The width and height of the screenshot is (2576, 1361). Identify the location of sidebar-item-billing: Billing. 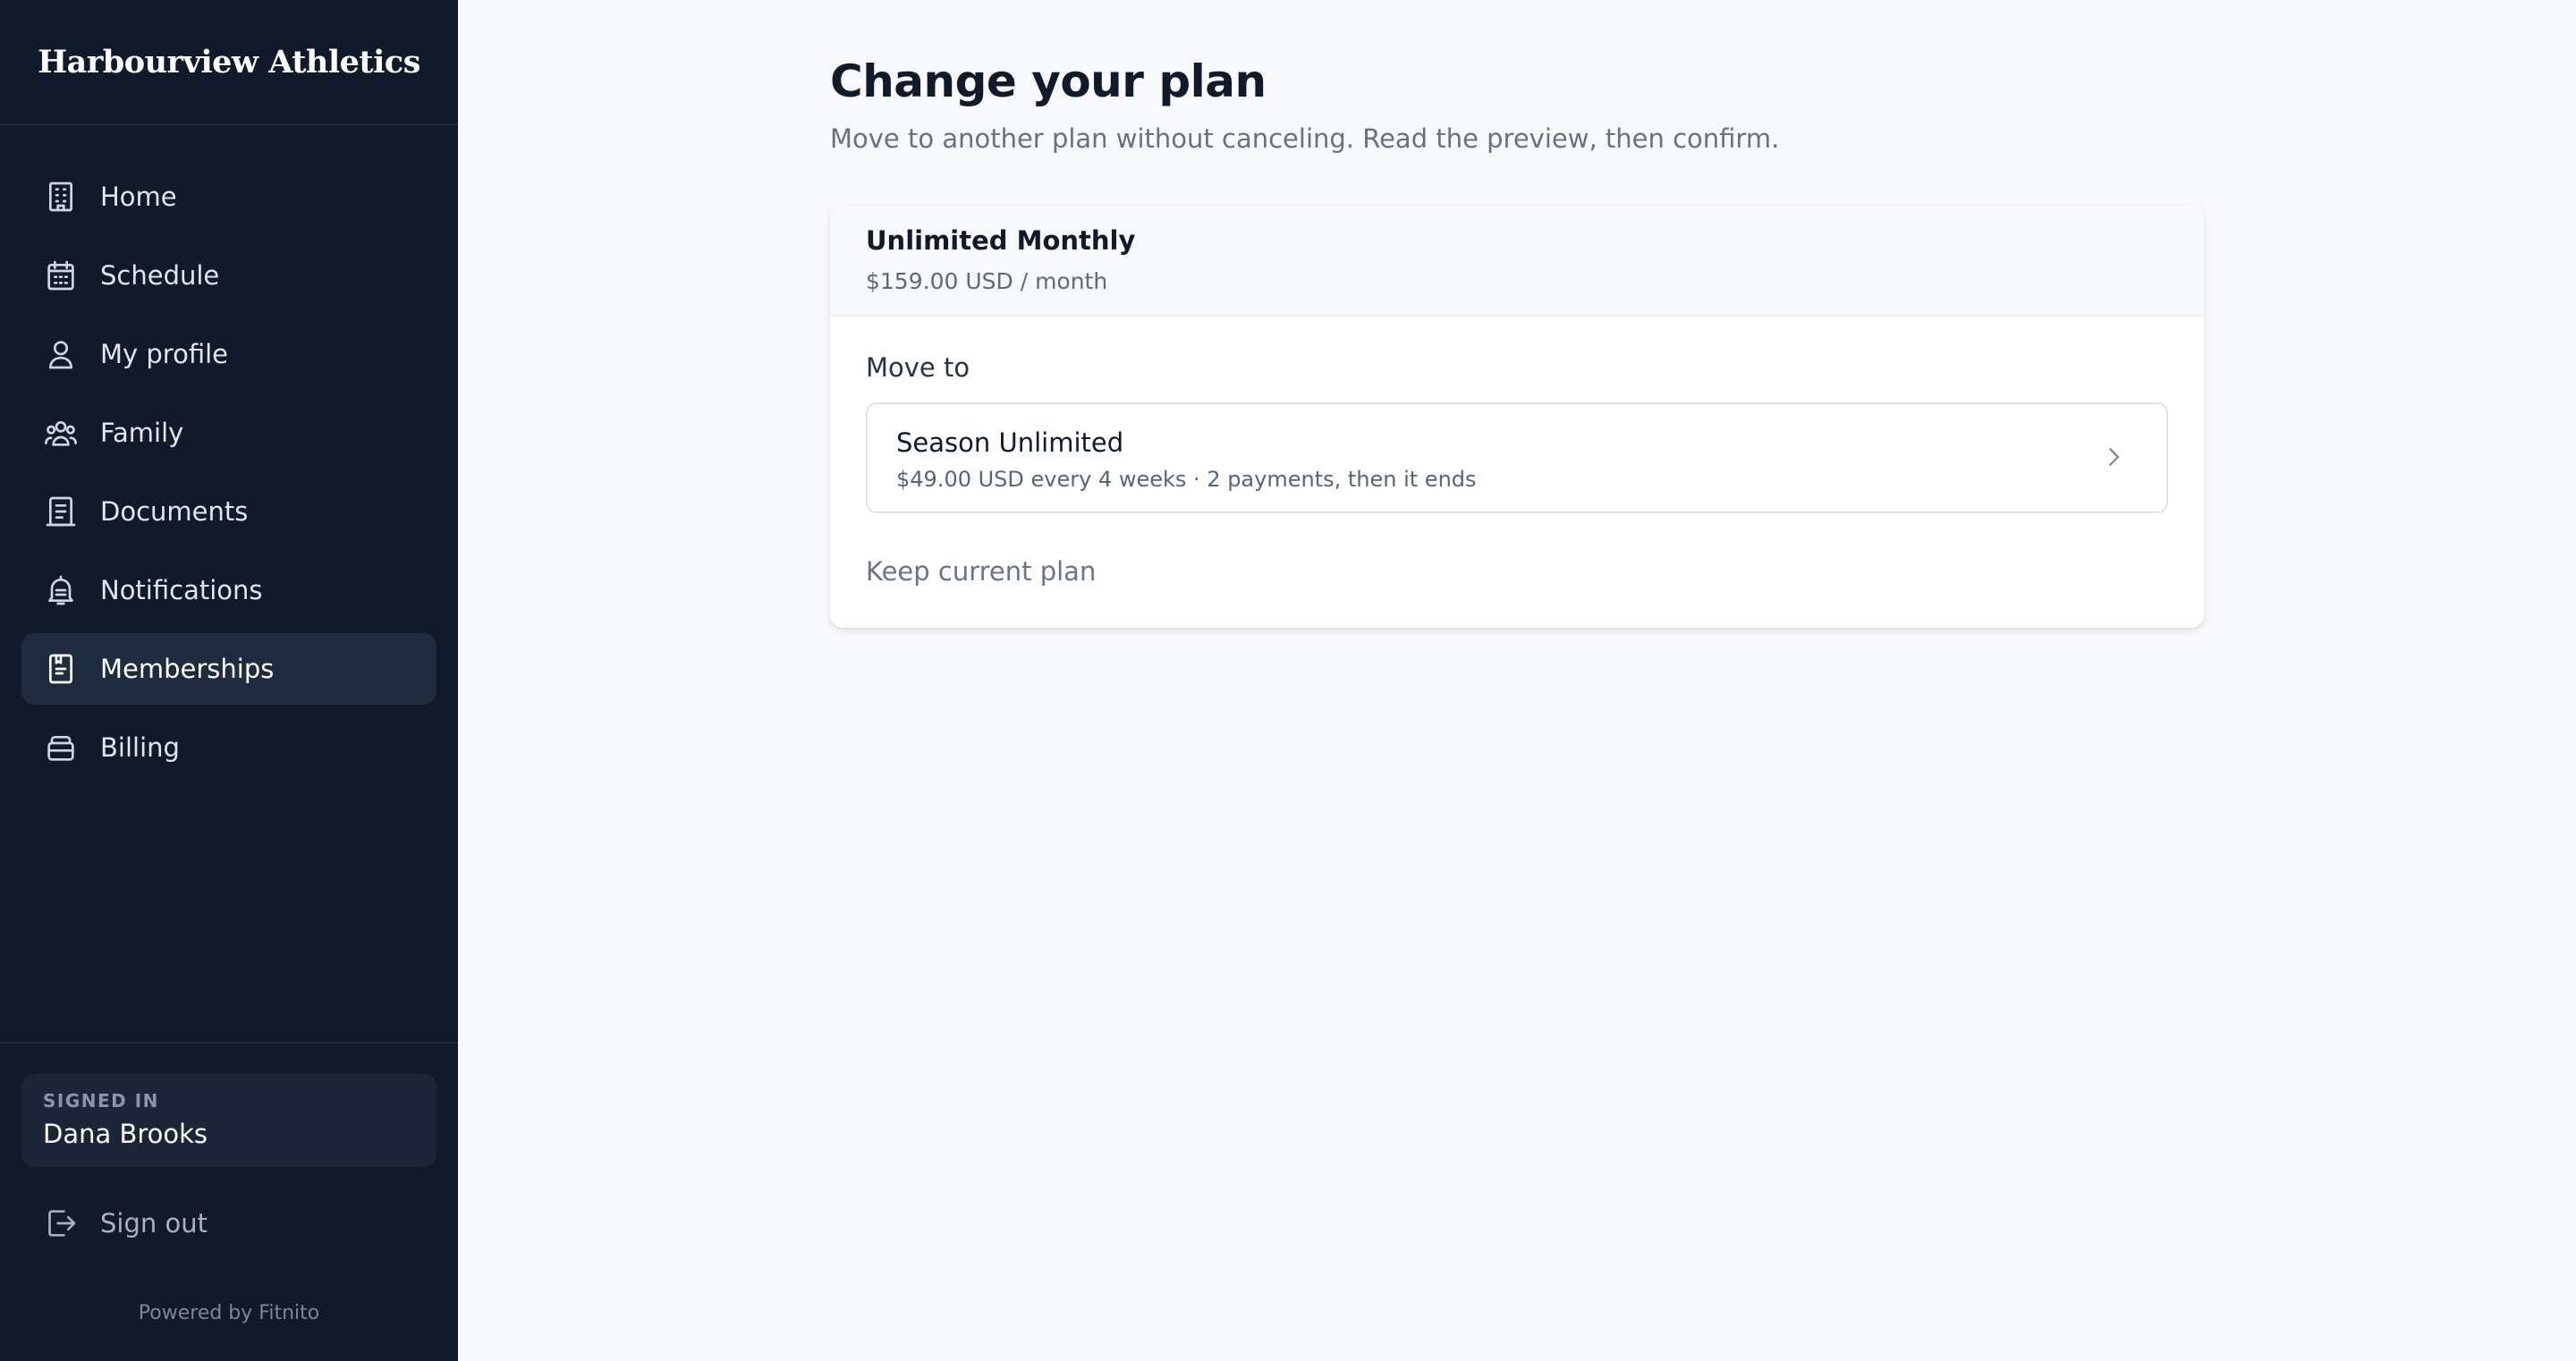
(228, 747).